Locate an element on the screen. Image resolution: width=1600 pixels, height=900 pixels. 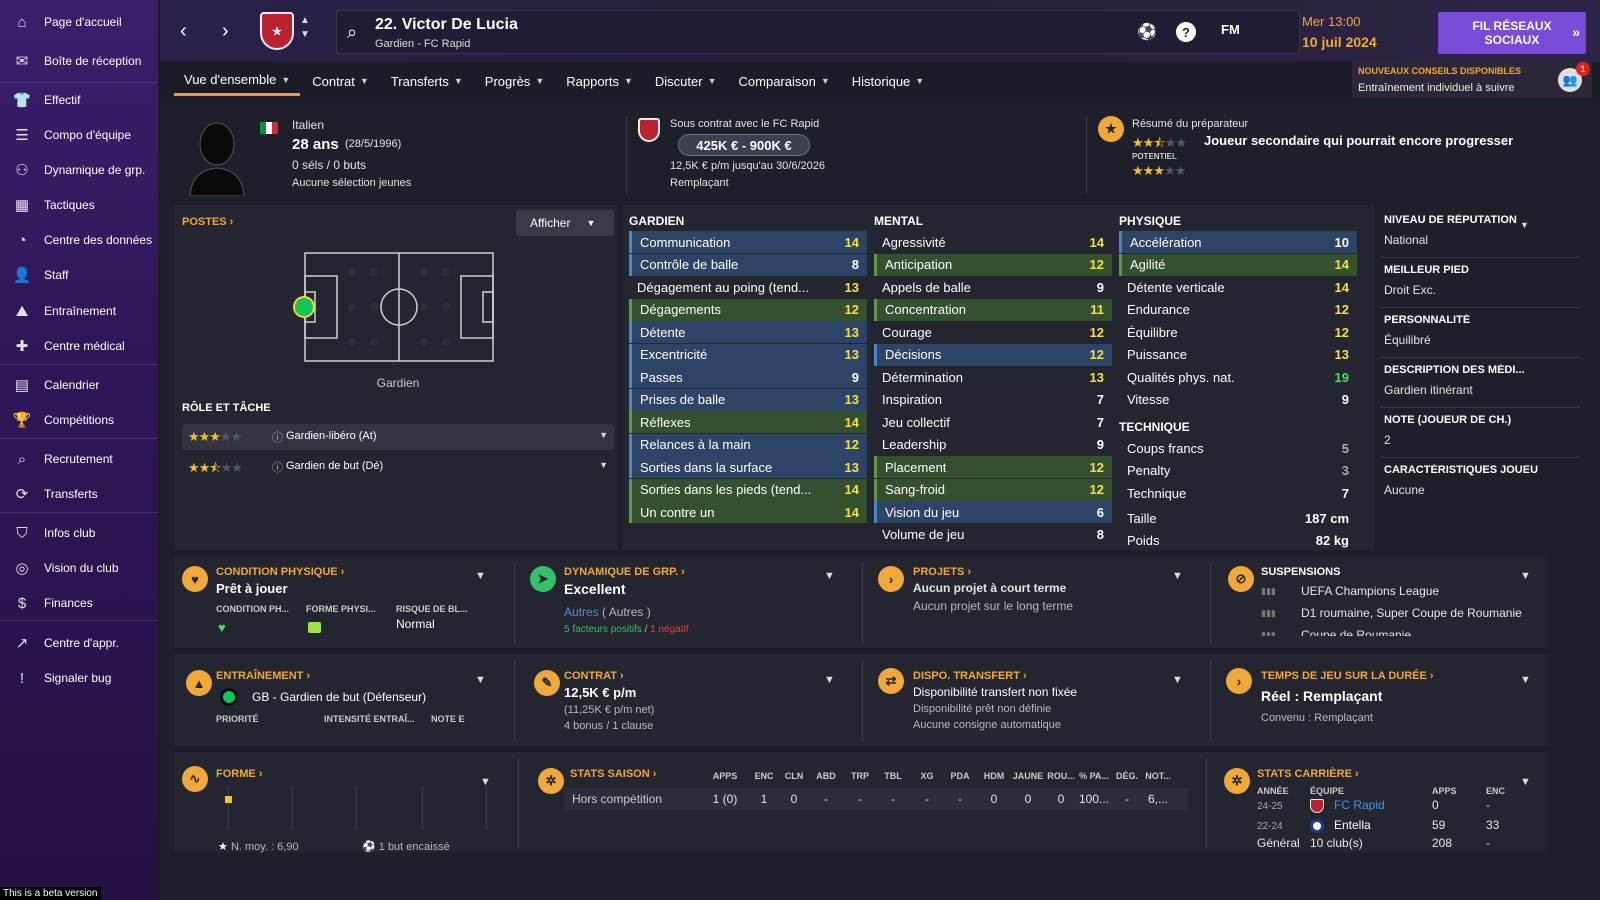
attribute-row: Leadership 9 is located at coordinates (993, 445).